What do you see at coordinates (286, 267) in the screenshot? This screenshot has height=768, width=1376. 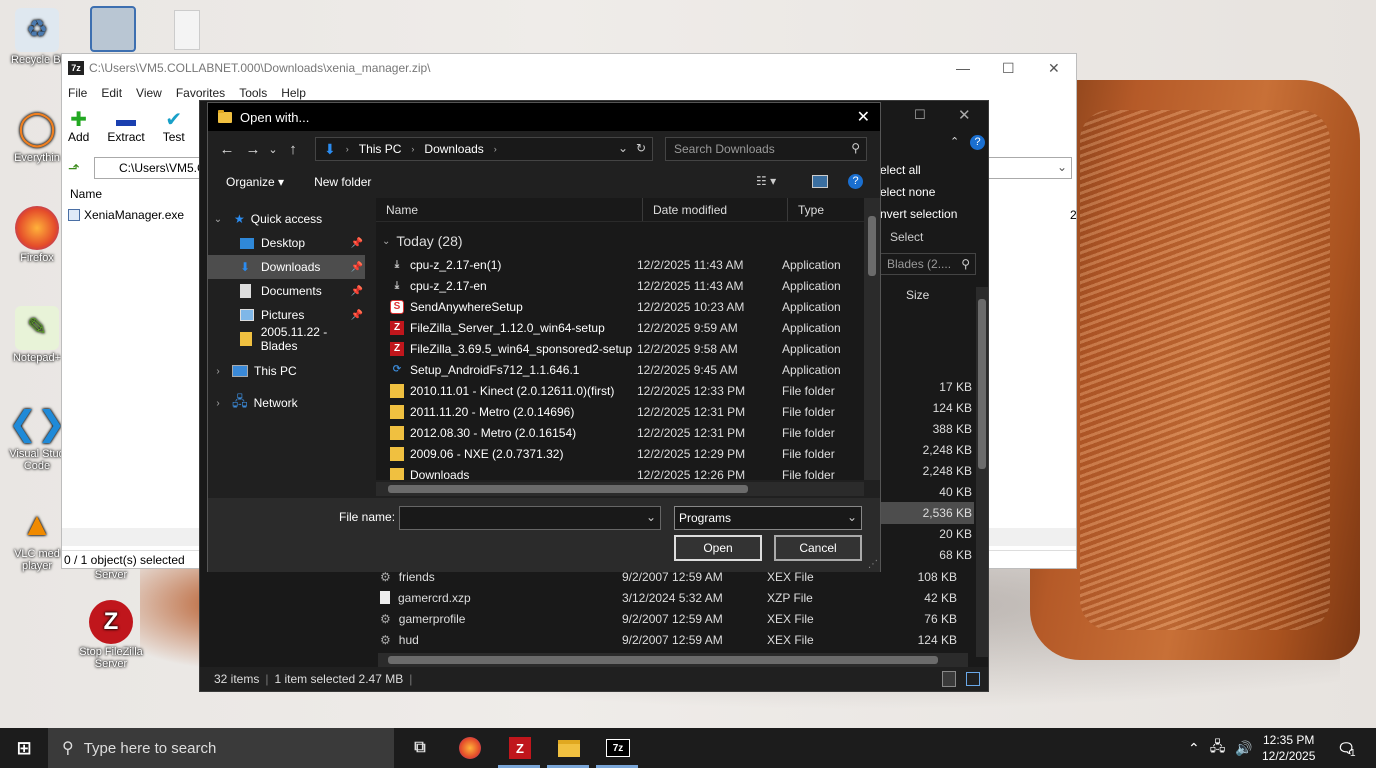 I see `nav-downloads: ⬇ Downloads 📌` at bounding box center [286, 267].